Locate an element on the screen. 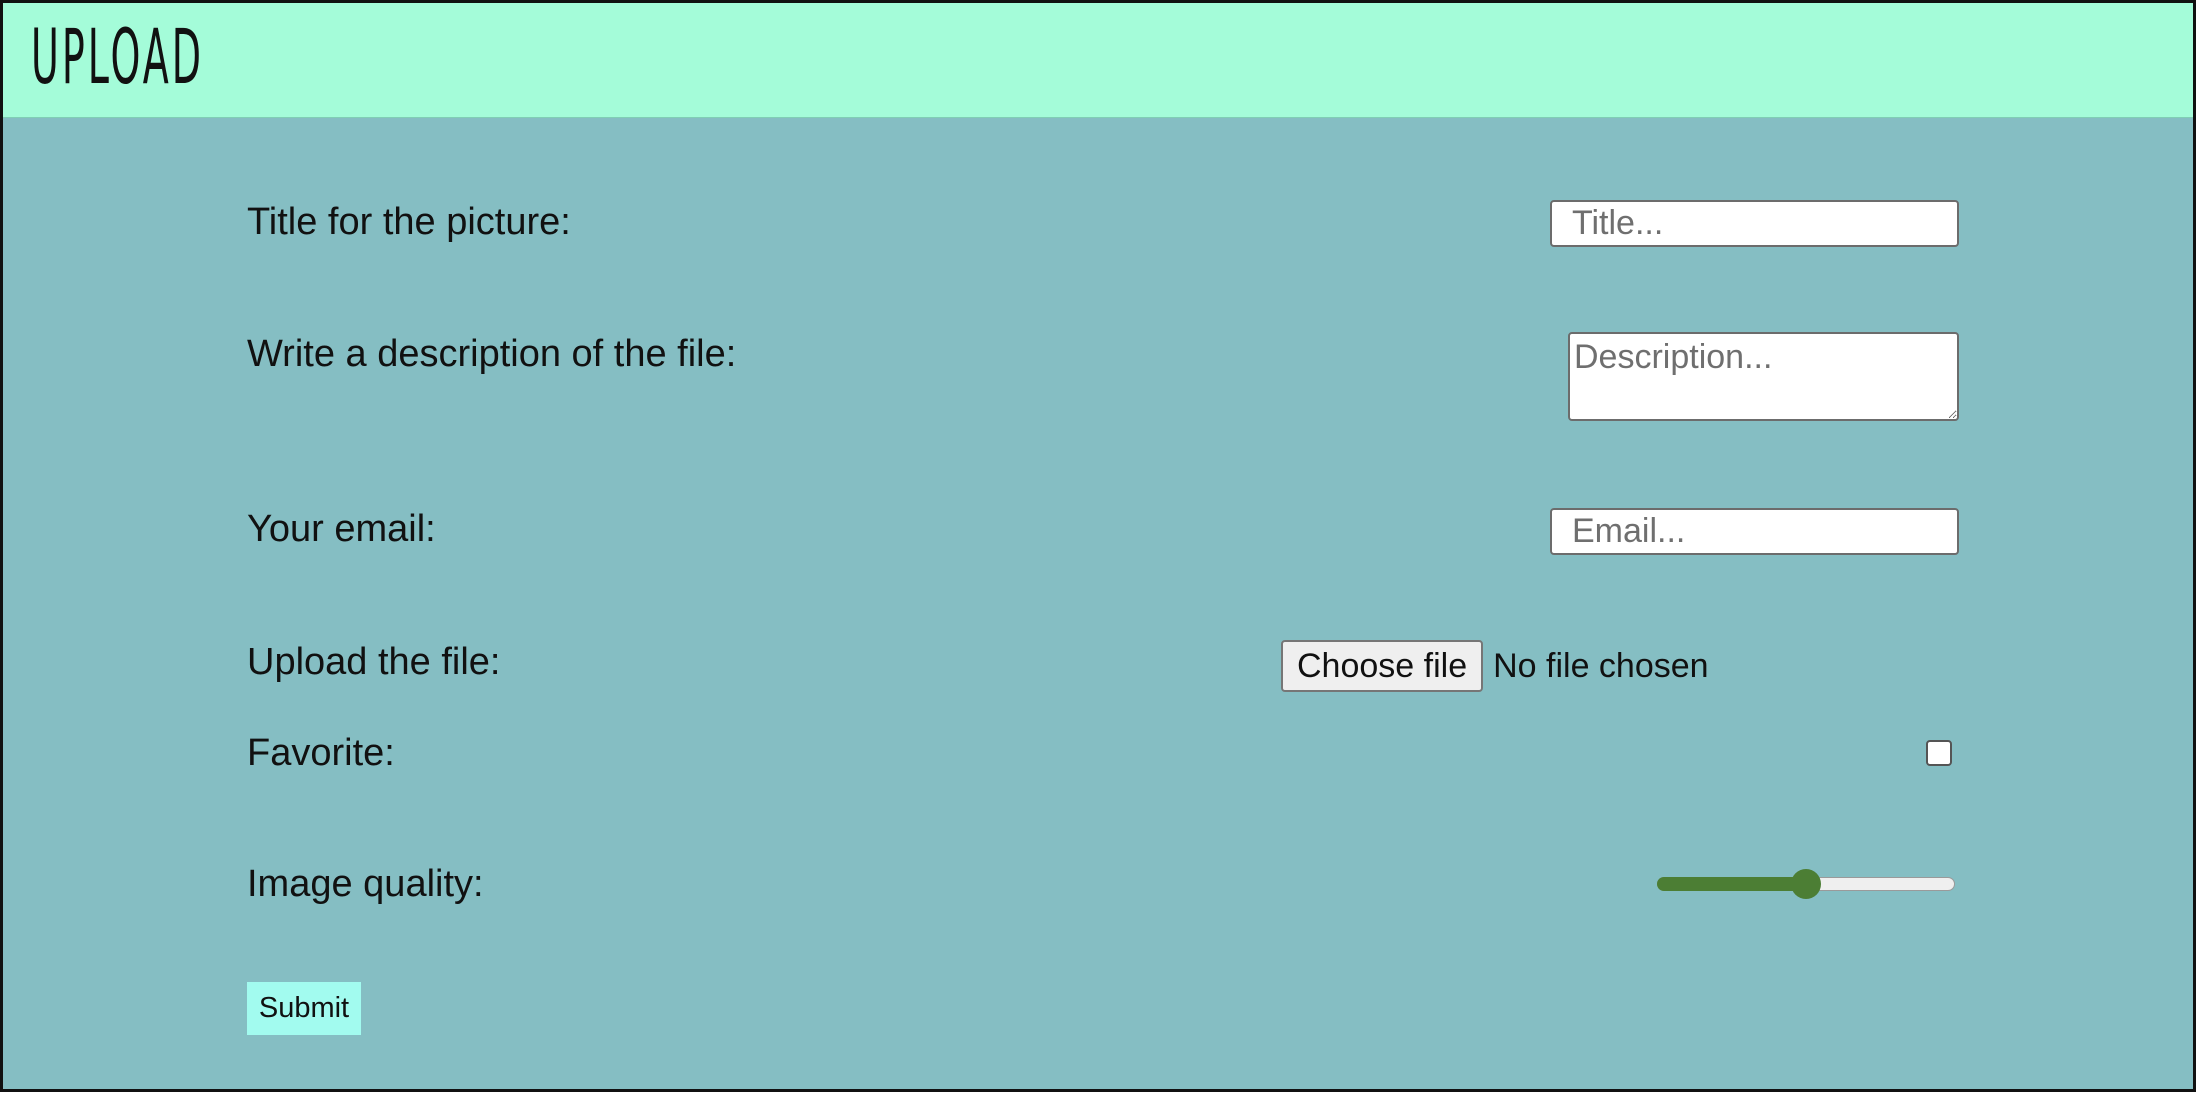  favorite-checkbox is located at coordinates (1939, 753).